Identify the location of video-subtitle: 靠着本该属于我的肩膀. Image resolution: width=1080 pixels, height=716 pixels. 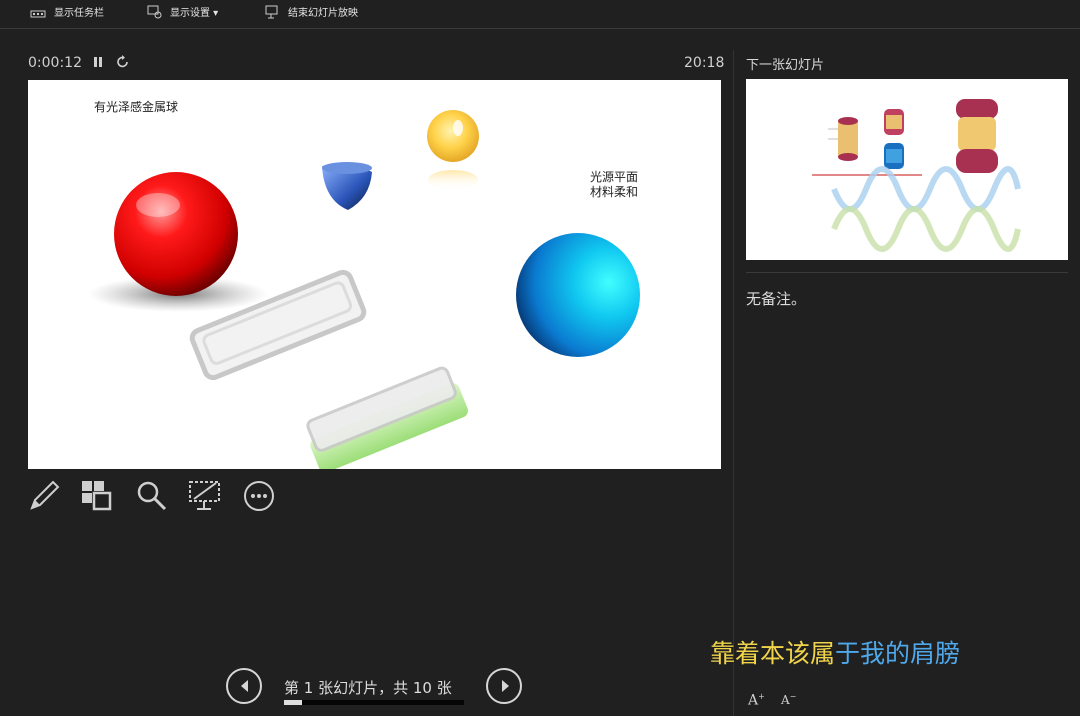
(835, 652).